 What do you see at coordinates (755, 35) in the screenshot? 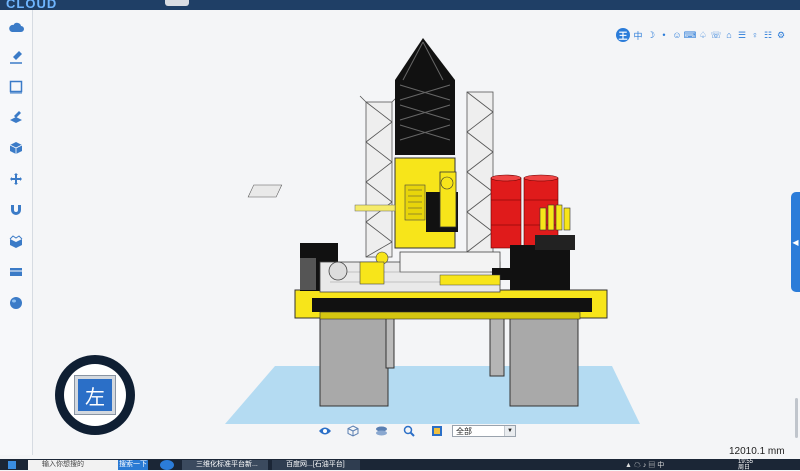
I see `person-icon: ♀` at bounding box center [755, 35].